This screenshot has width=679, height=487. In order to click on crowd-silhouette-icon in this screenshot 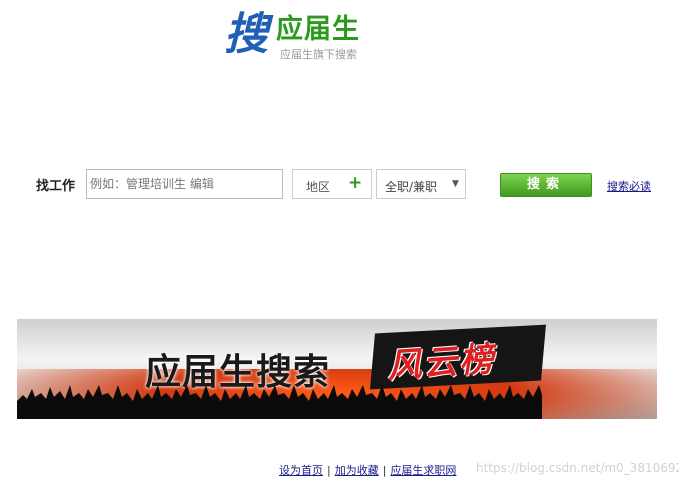, I will do `click(279, 402)`.